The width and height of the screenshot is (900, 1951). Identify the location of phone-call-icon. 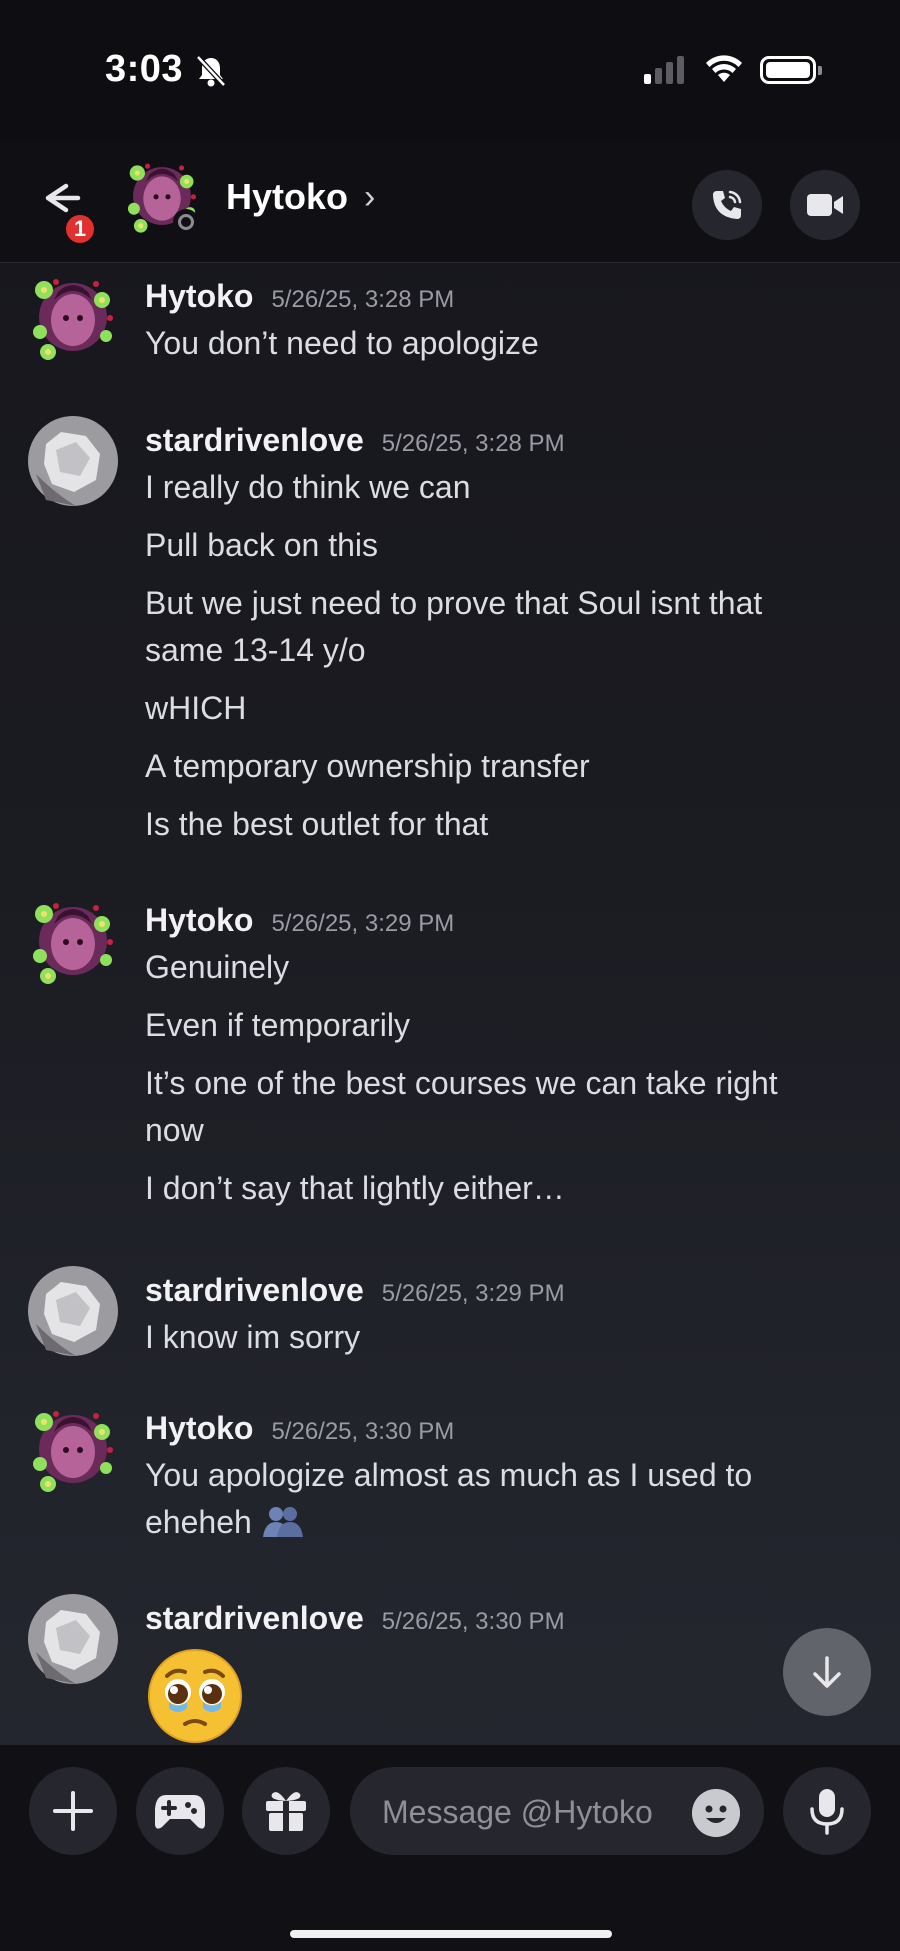
(727, 204).